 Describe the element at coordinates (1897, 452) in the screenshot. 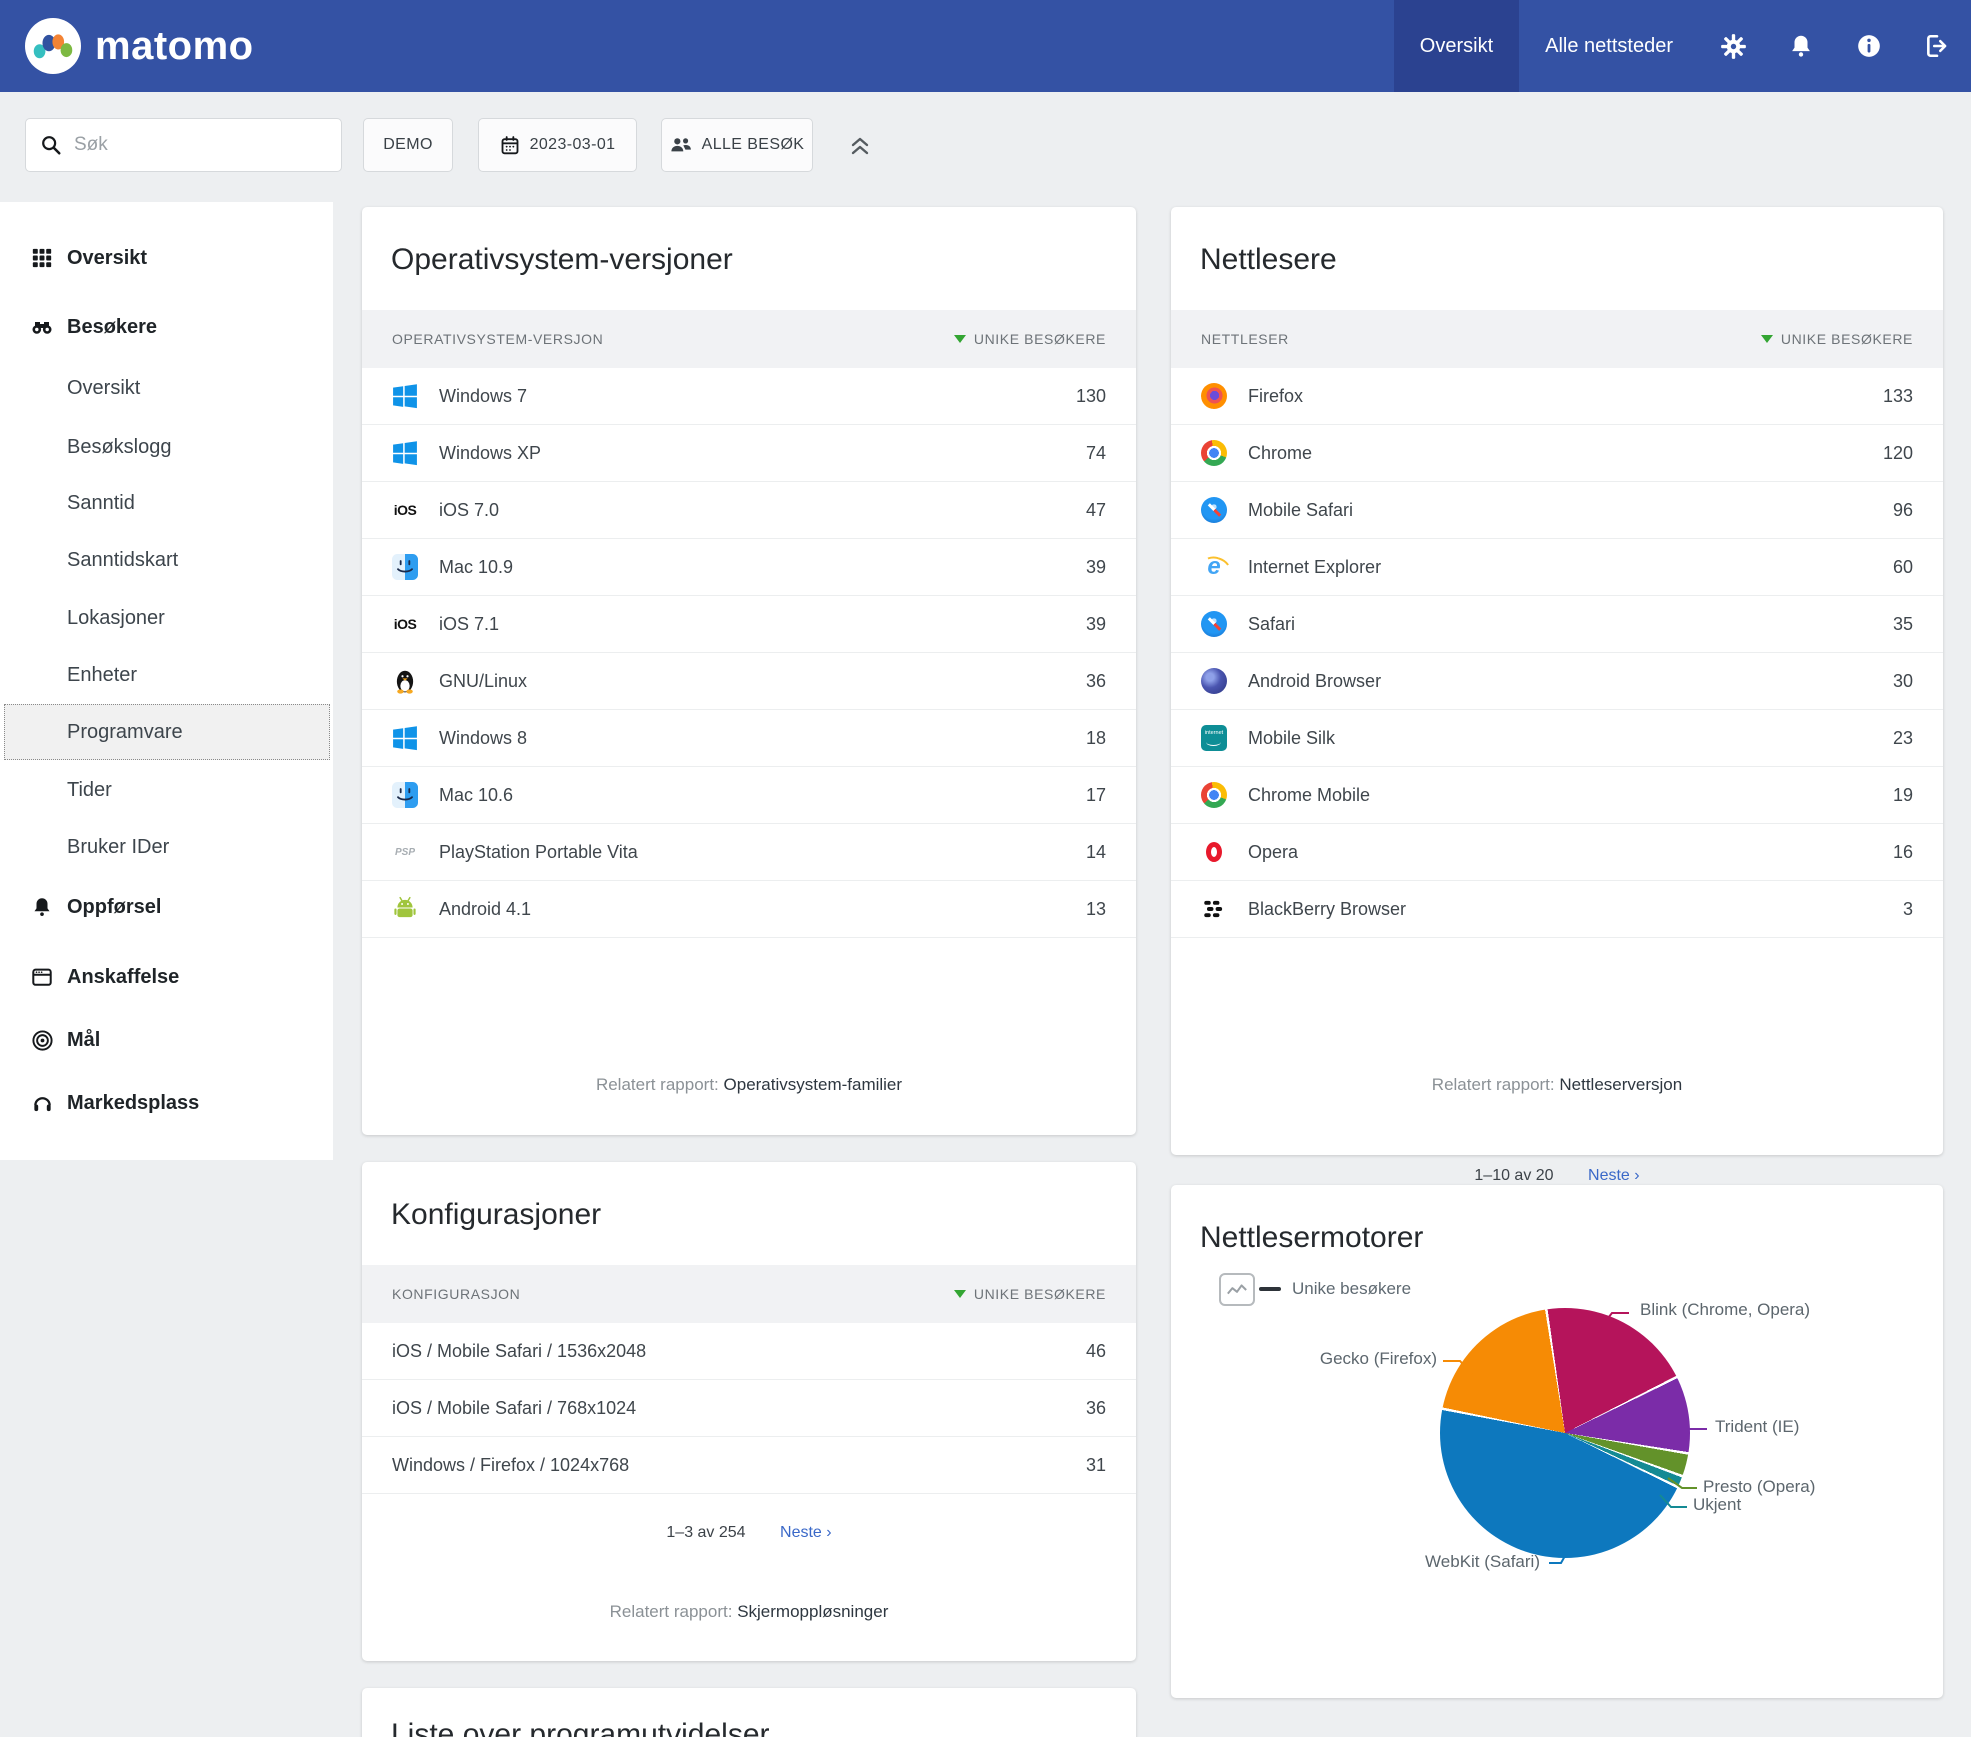

I see `row-value: 120` at that location.